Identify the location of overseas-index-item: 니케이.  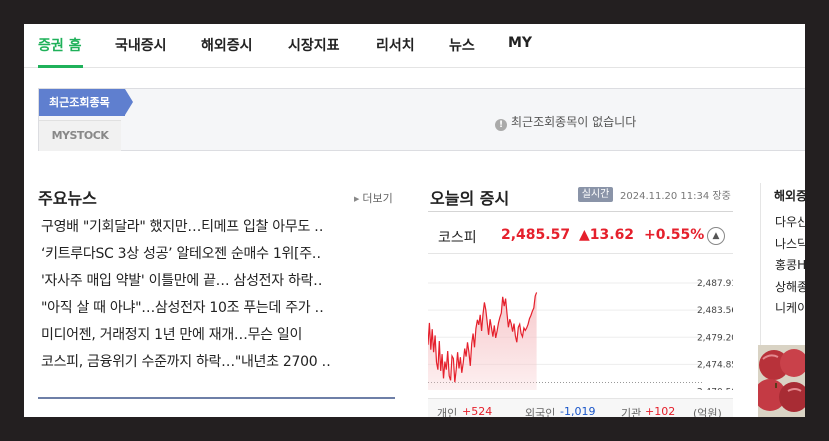
(790, 310).